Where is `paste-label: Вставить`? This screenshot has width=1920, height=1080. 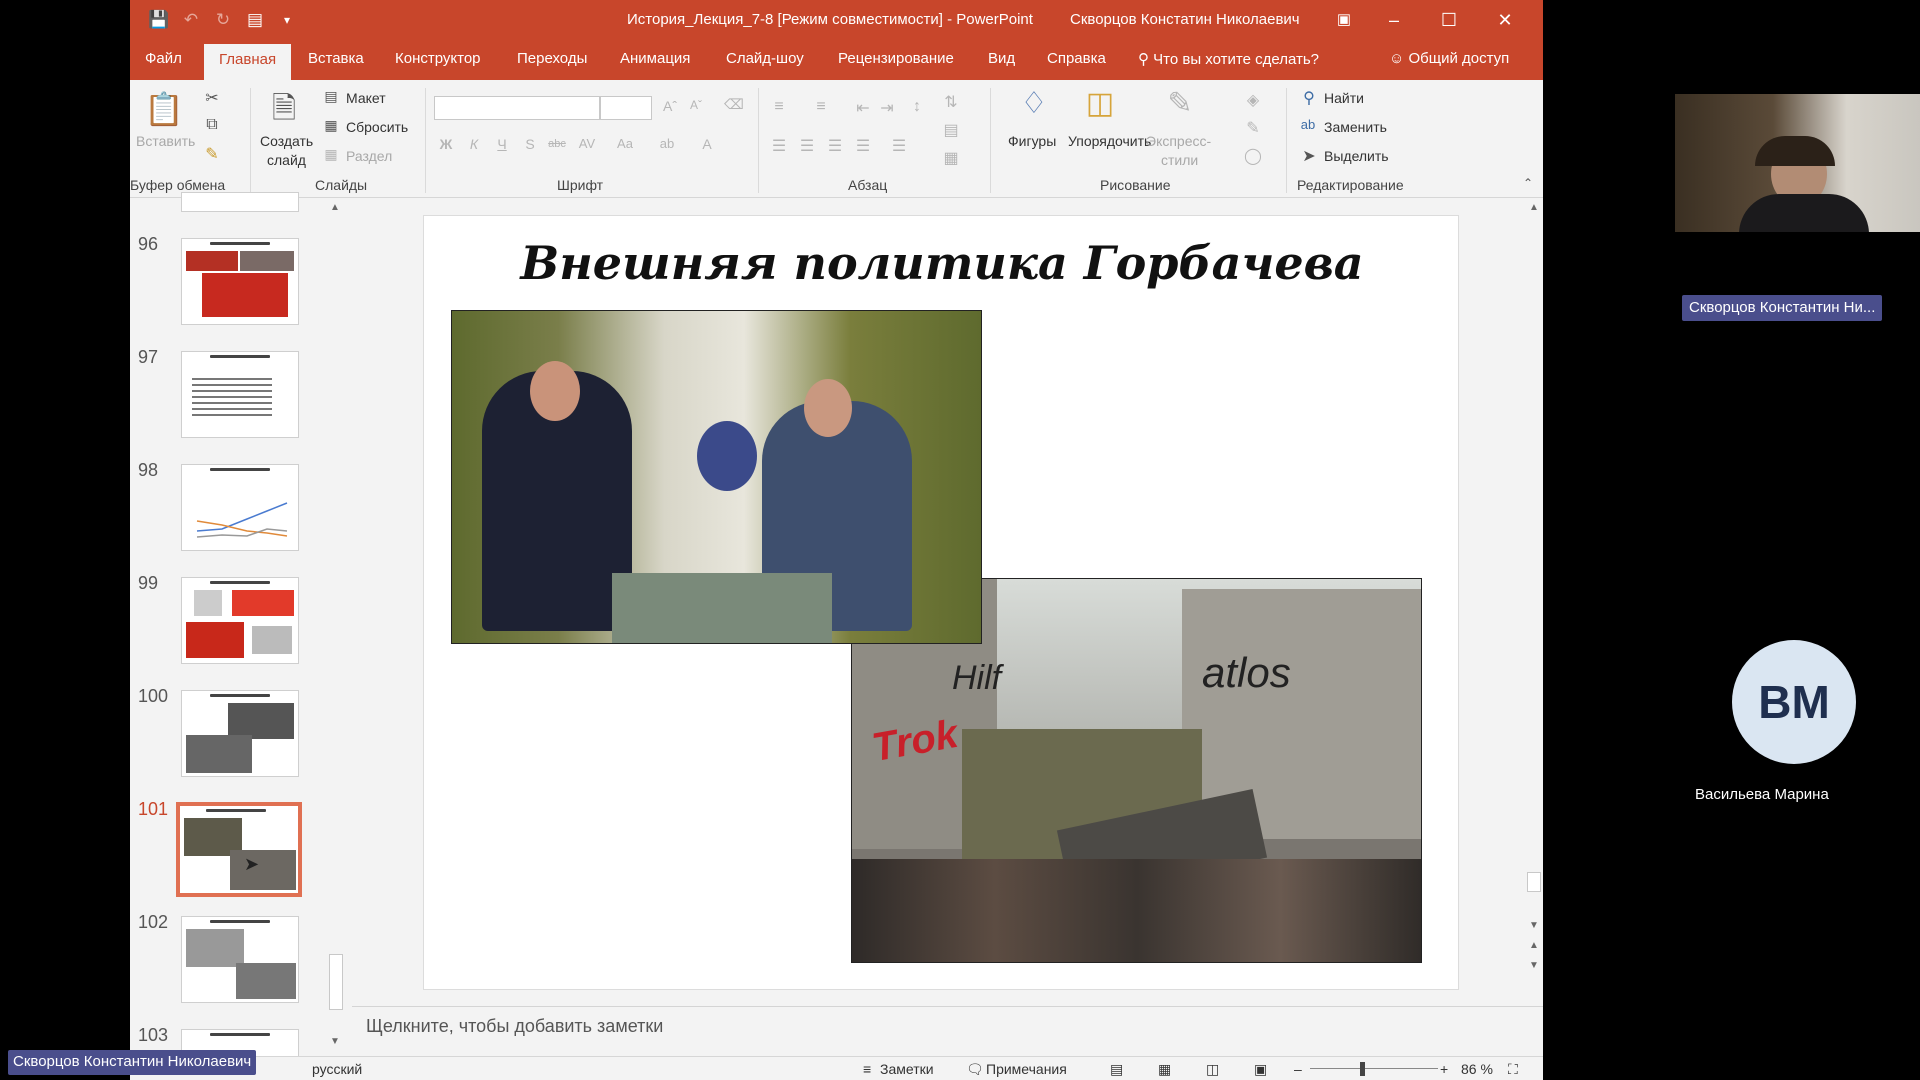
paste-label: Вставить is located at coordinates (165, 141).